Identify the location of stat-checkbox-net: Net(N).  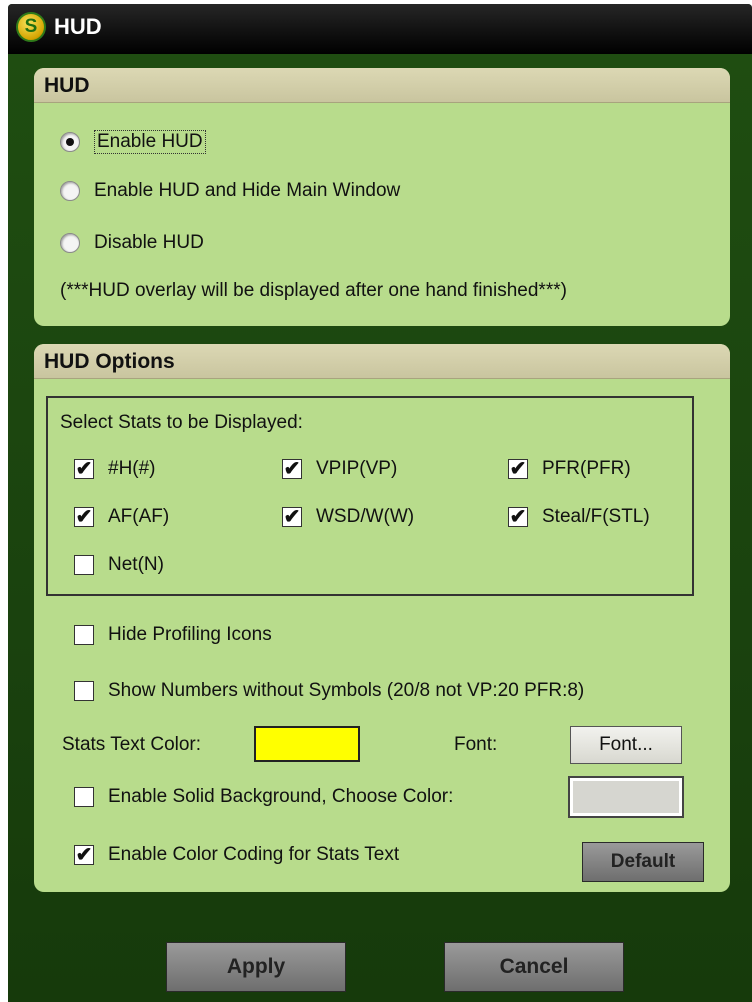
(119, 565).